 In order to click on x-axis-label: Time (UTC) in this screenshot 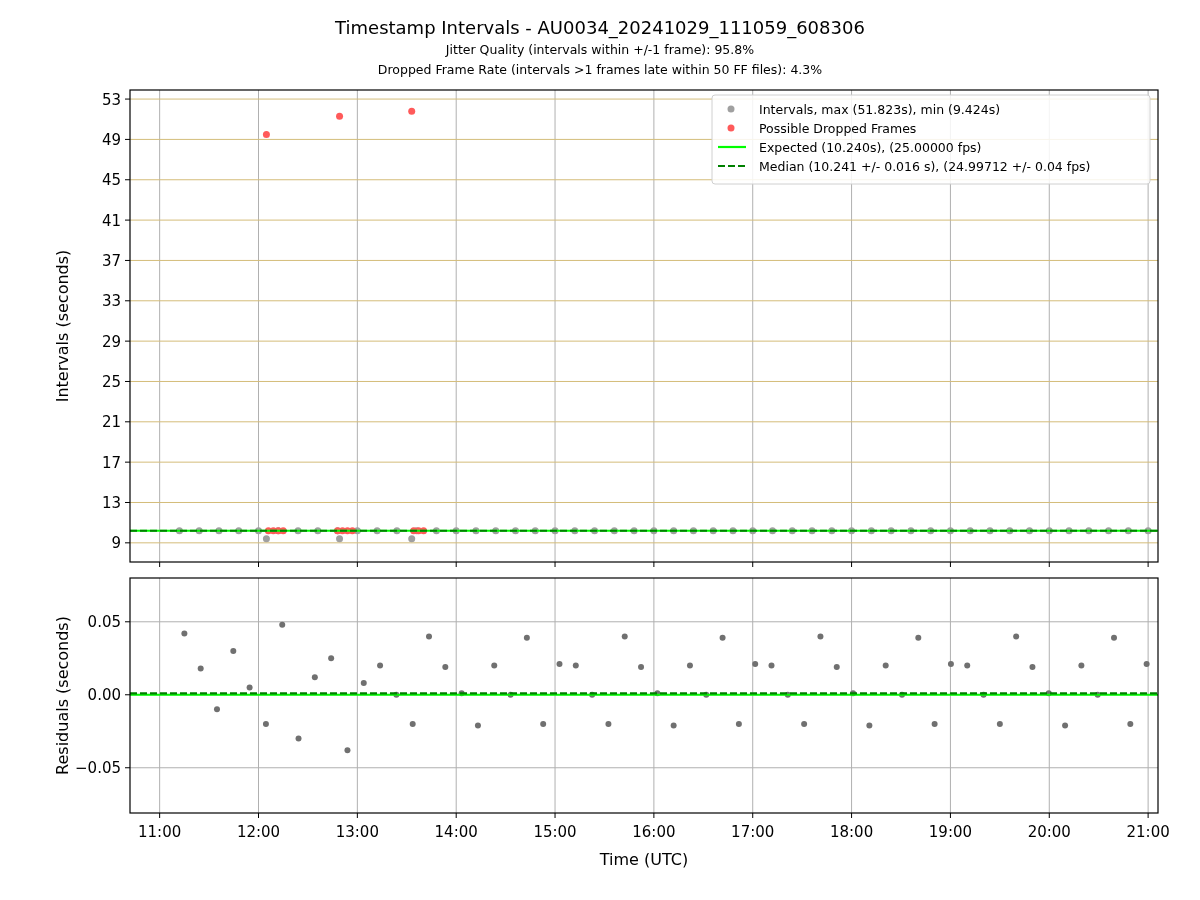, I will do `click(644, 859)`.